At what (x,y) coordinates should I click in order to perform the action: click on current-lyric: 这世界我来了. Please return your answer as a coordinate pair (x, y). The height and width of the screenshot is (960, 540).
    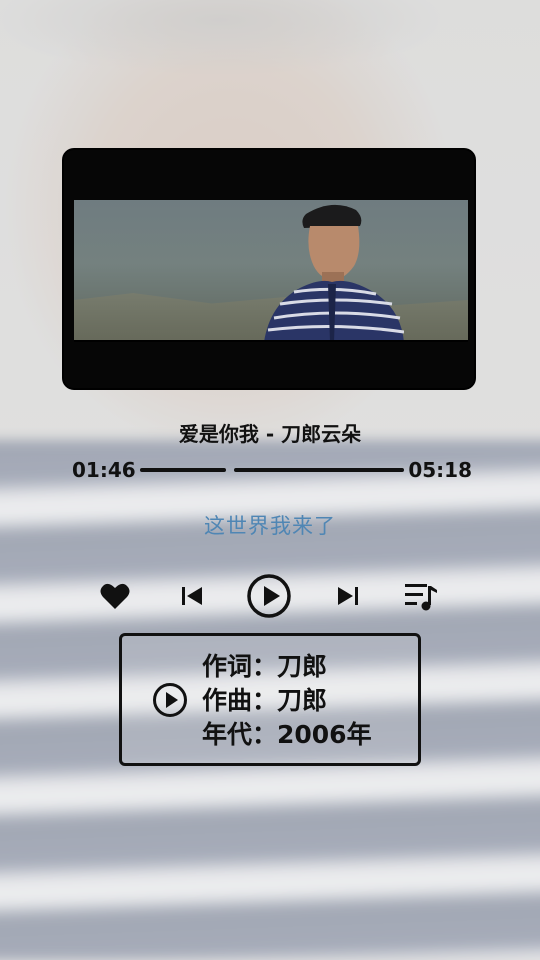
    Looking at the image, I should click on (270, 526).